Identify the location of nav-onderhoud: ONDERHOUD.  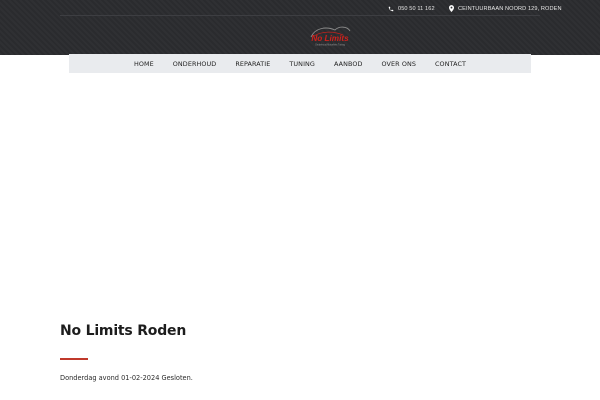
(194, 64).